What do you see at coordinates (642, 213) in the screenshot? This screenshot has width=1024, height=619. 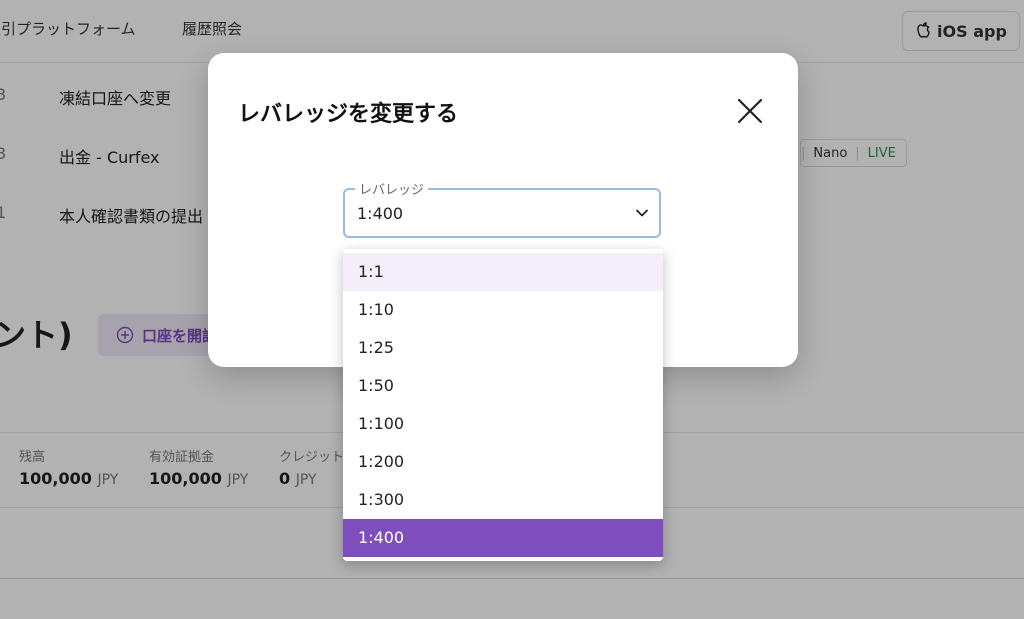 I see `chevron-down-icon` at bounding box center [642, 213].